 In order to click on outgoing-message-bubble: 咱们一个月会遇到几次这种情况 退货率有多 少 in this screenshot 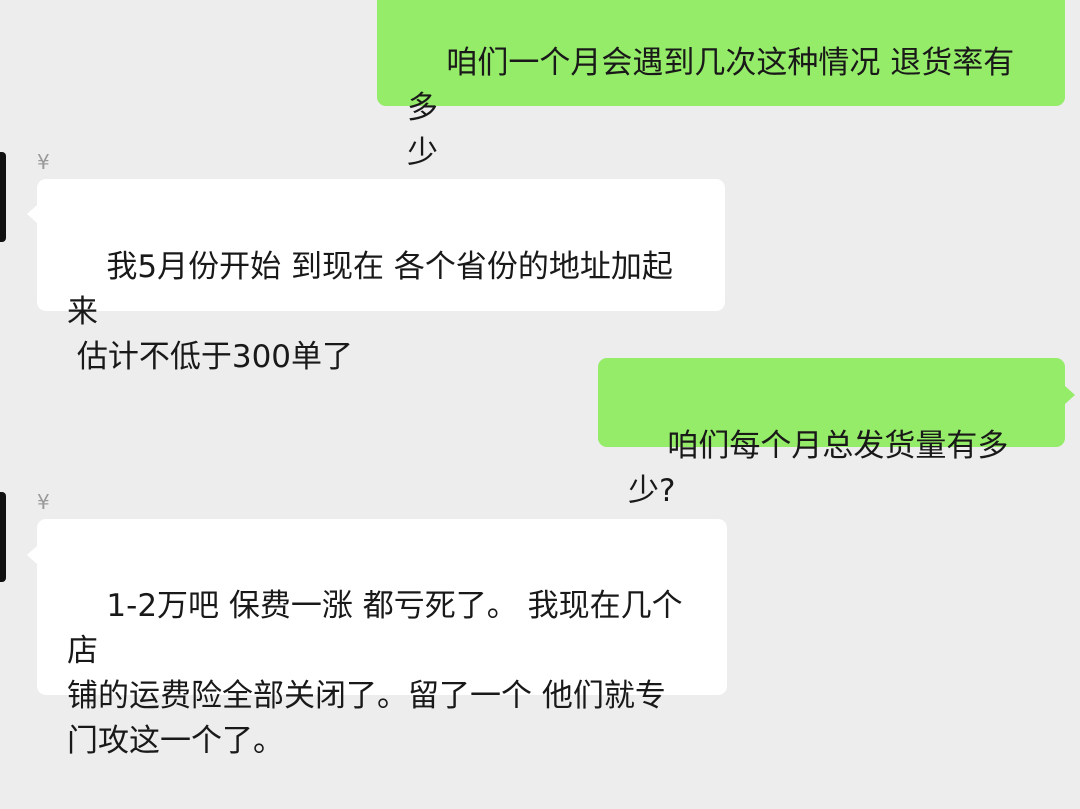, I will do `click(721, 85)`.